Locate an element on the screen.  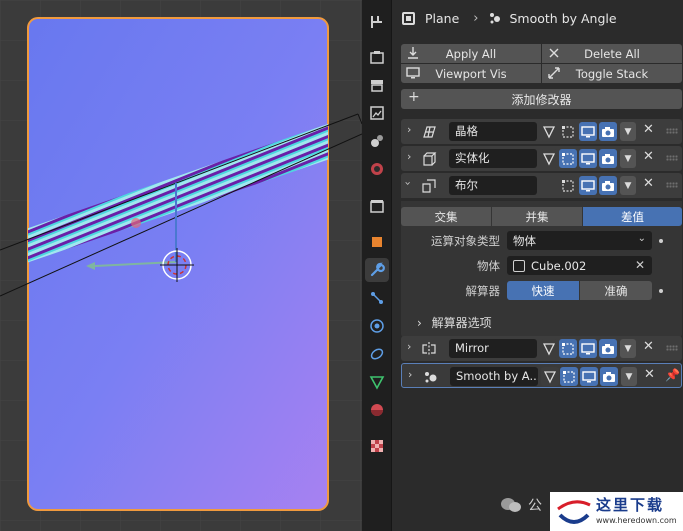
view-layer-tab is located at coordinates (377, 113).